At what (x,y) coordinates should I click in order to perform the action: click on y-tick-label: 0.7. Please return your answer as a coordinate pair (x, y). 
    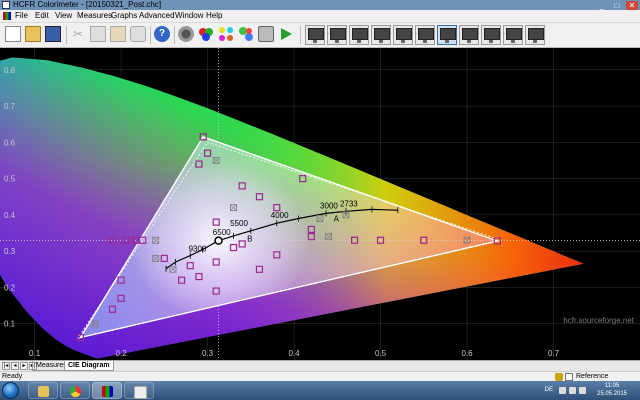
    Looking at the image, I should click on (10, 106).